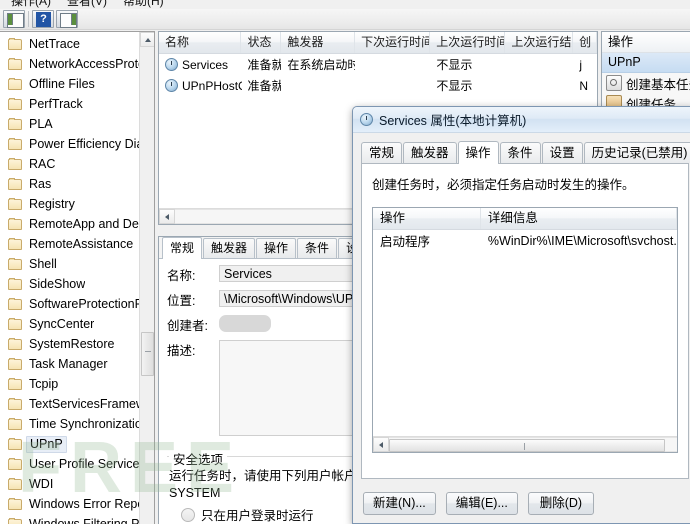 This screenshot has width=690, height=524. I want to click on tree-item: Task Manager, so click(70, 364).